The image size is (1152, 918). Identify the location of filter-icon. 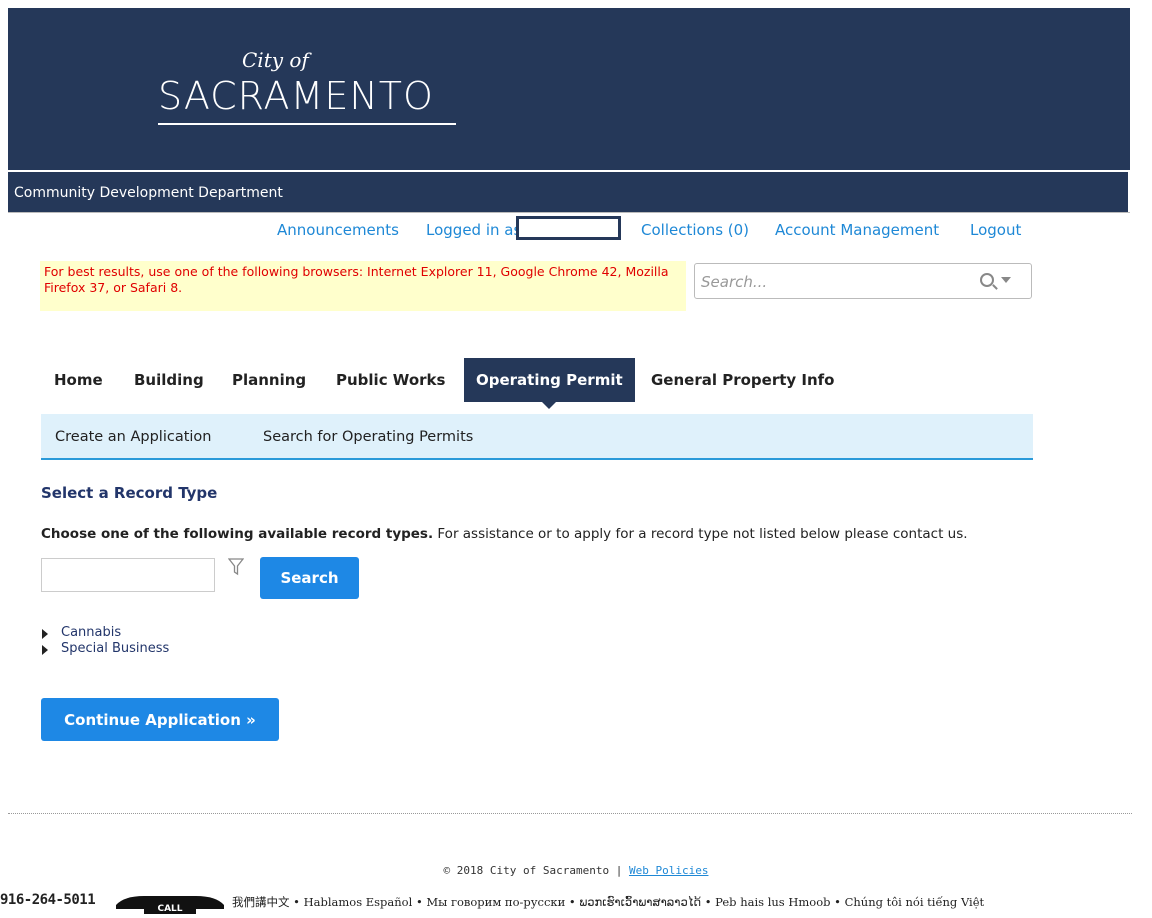
(236, 567).